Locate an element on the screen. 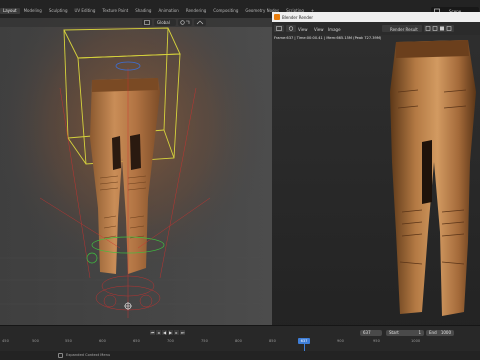  tab-sculpting: Sculpting is located at coordinates (58, 11).